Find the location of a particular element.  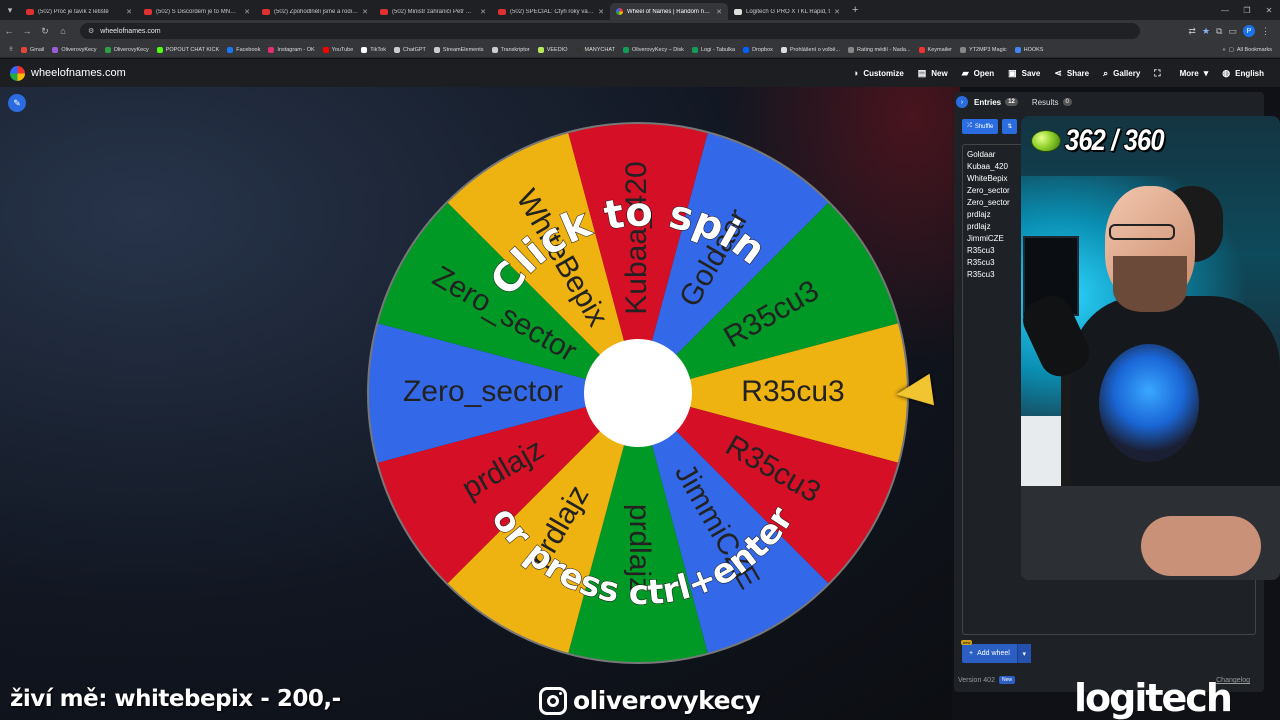

browser-menu-icon: ⋮ is located at coordinates (1265, 31).